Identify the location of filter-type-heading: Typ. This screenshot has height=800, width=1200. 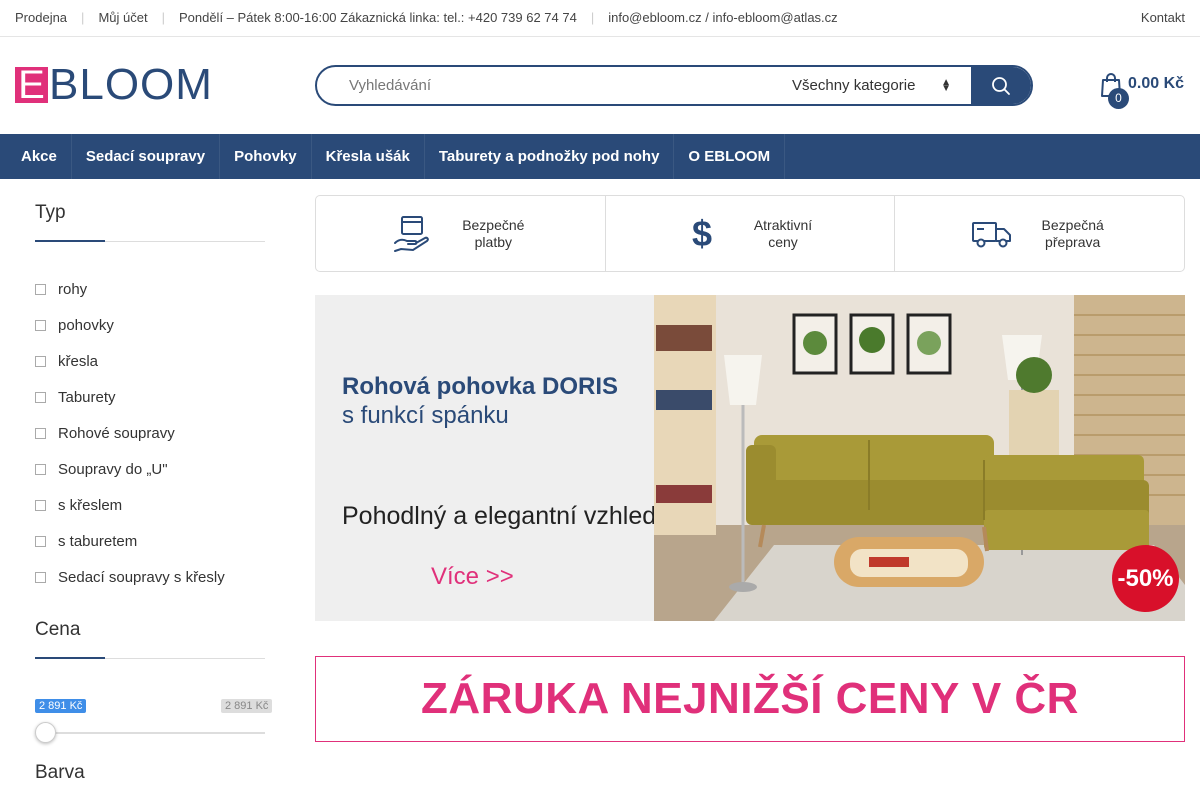
(50, 212).